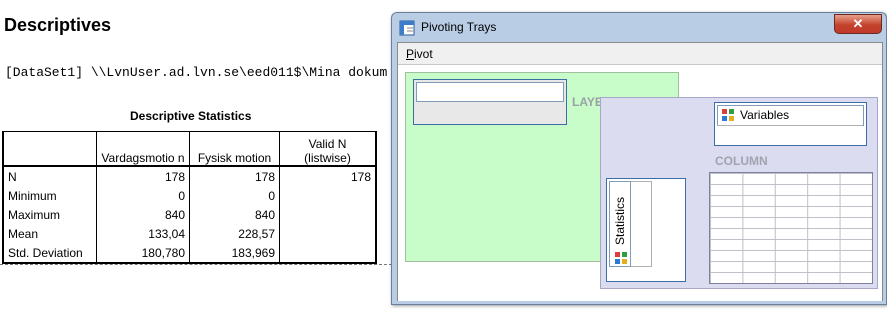 Image resolution: width=887 pixels, height=311 pixels. I want to click on table-row: Mean 133,04 228,57, so click(189, 233).